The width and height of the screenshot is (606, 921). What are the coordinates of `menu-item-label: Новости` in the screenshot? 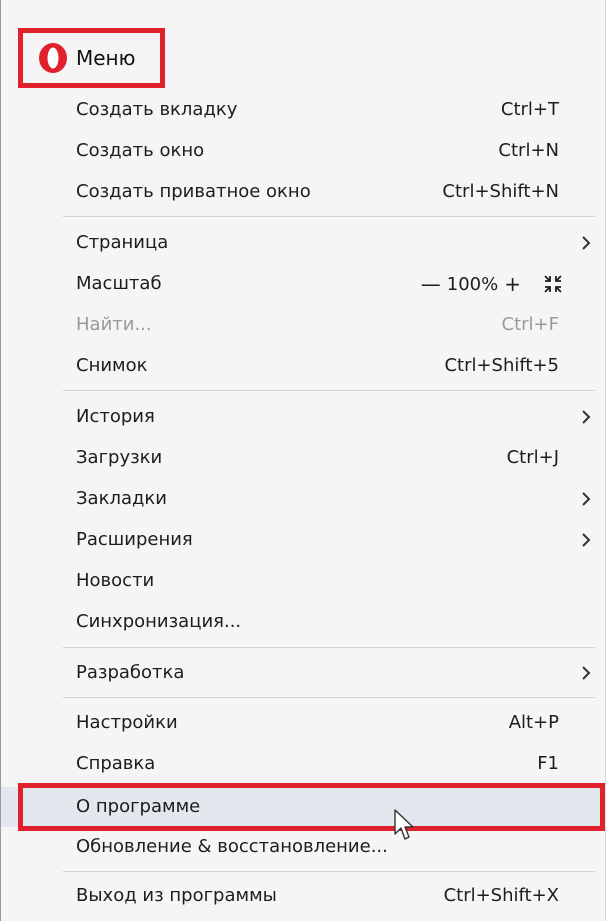 It's located at (115, 580).